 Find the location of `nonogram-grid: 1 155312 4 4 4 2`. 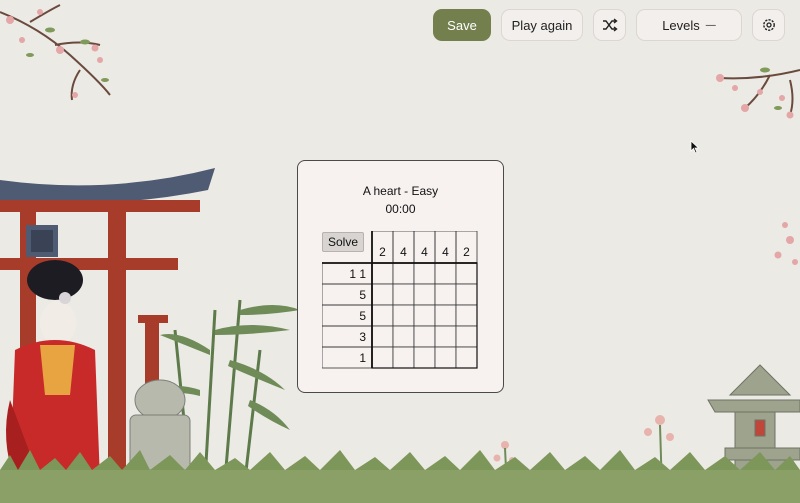

nonogram-grid: 1 155312 4 4 4 2 is located at coordinates (400, 300).